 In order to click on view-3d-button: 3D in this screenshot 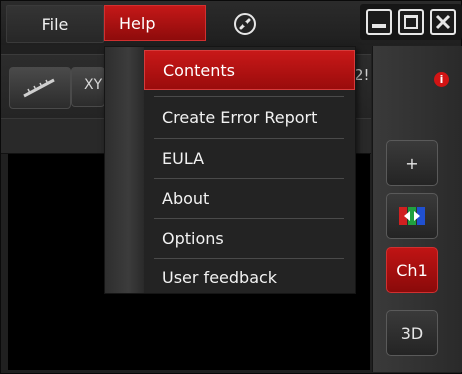, I will do `click(412, 333)`.